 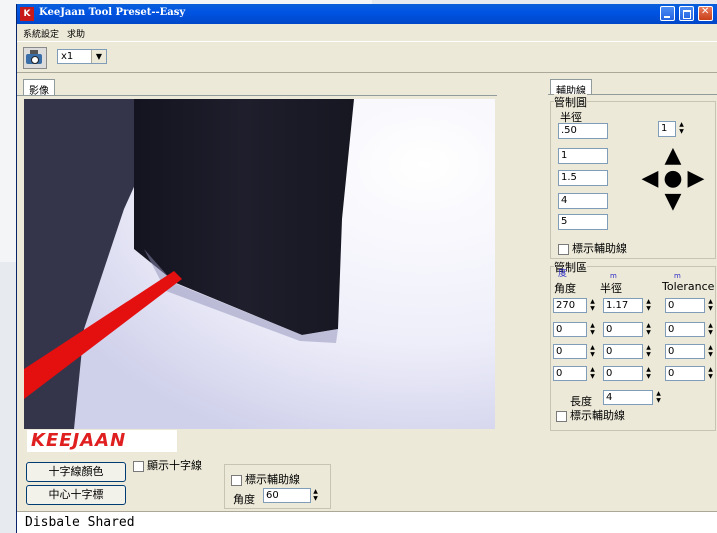 I want to click on radius-spinner-row-1: ▲ ▼, so click(x=648, y=305).